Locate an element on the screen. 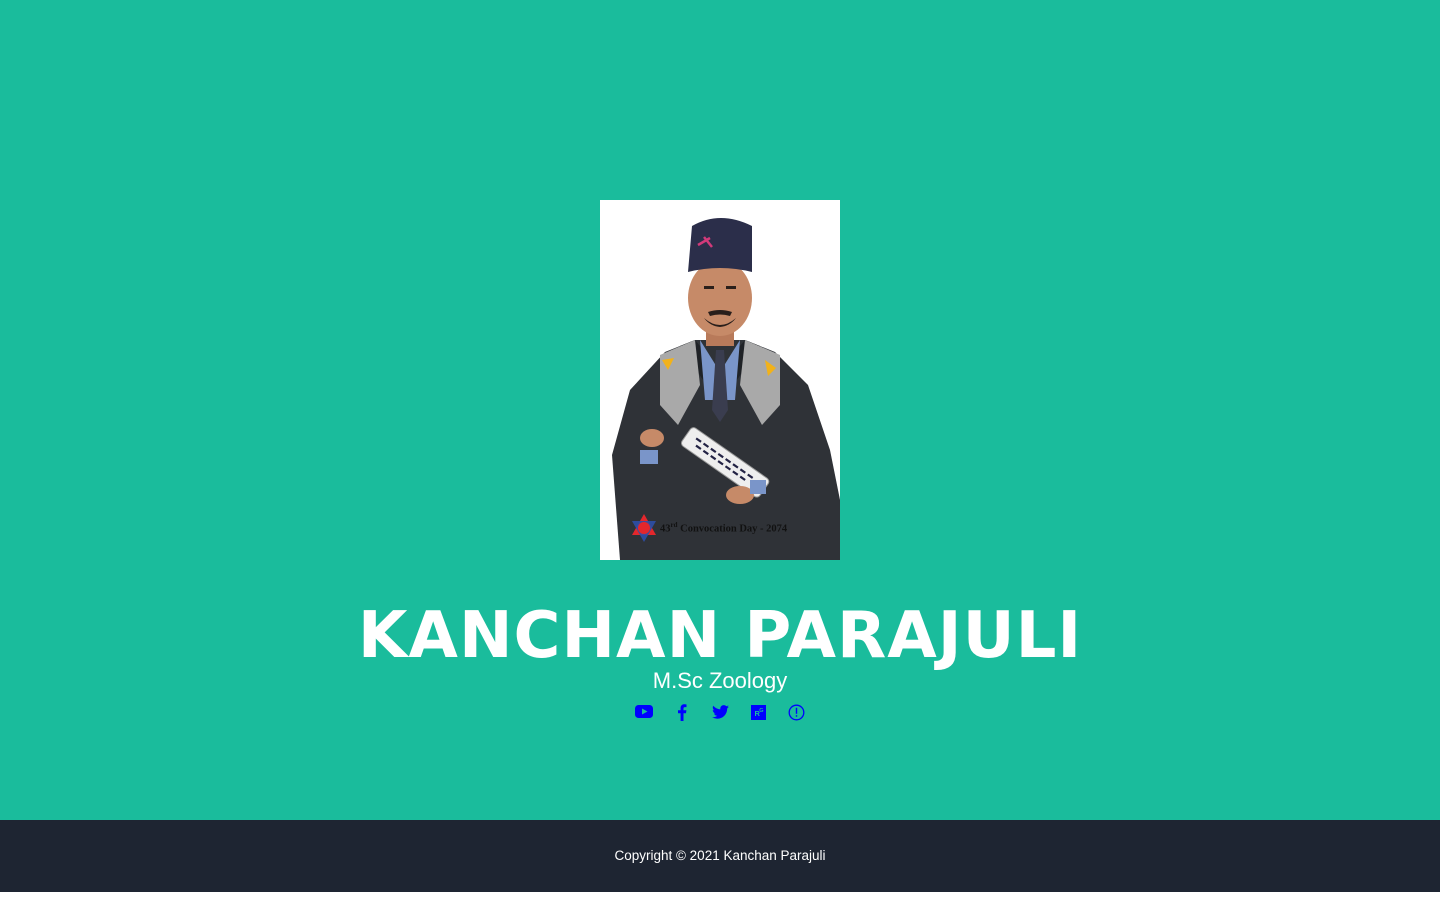  facebook-link is located at coordinates (682, 712).